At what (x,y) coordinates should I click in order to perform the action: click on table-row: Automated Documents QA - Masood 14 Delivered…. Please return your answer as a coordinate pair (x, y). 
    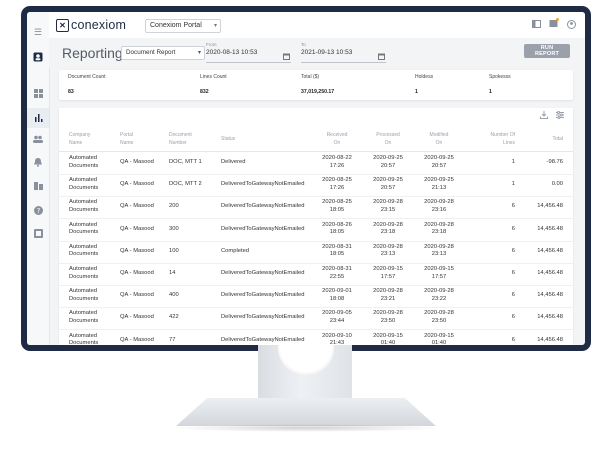
    Looking at the image, I should click on (316, 274).